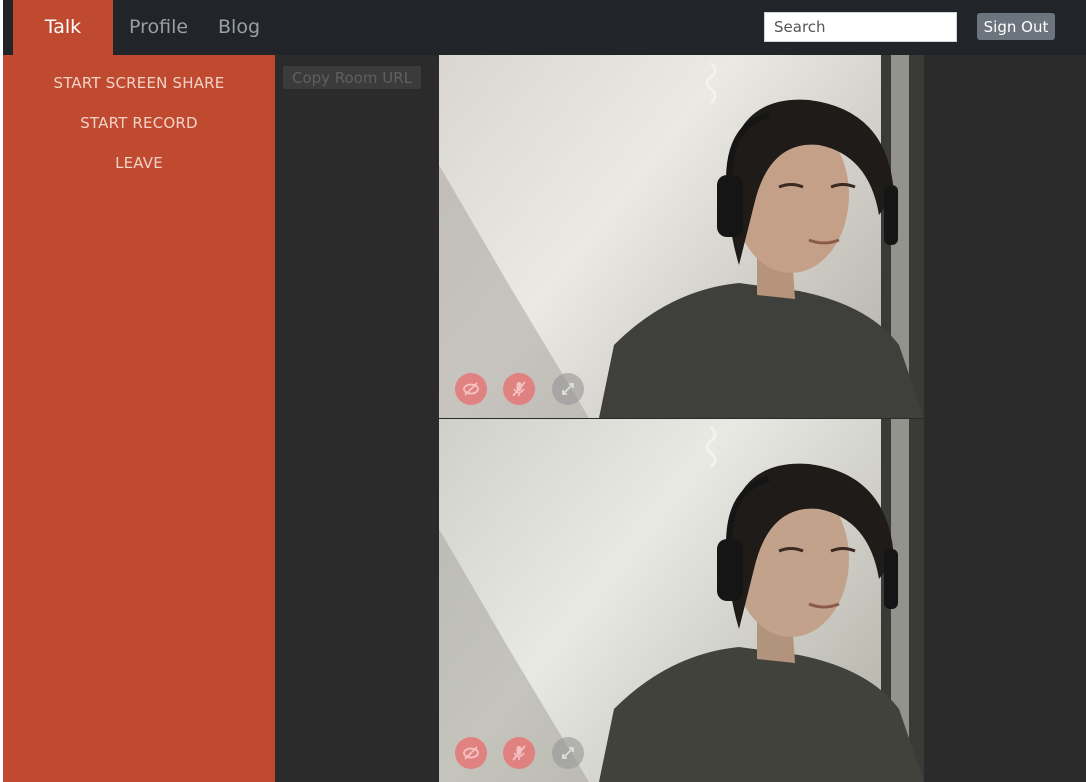 The image size is (1086, 782). I want to click on nav-tab-profile: Profile, so click(158, 27).